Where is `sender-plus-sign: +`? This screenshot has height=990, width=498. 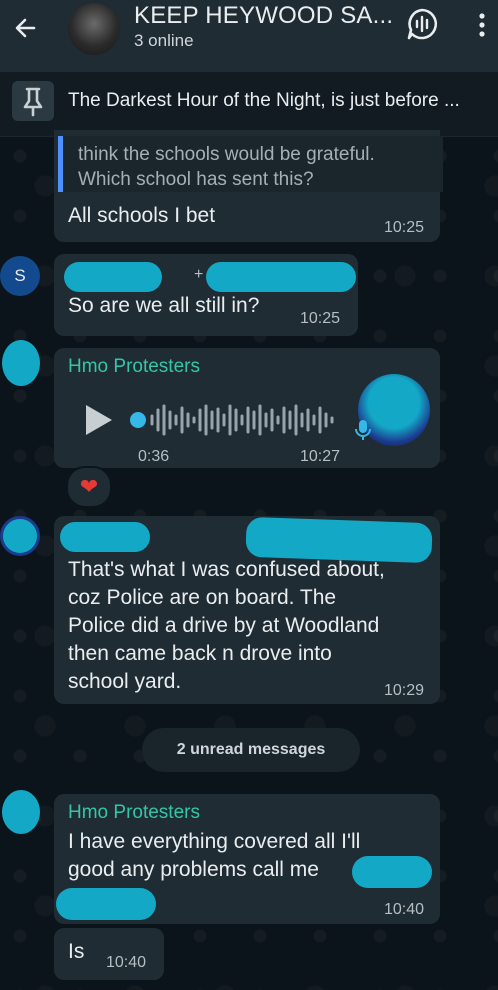
sender-plus-sign: + is located at coordinates (199, 274).